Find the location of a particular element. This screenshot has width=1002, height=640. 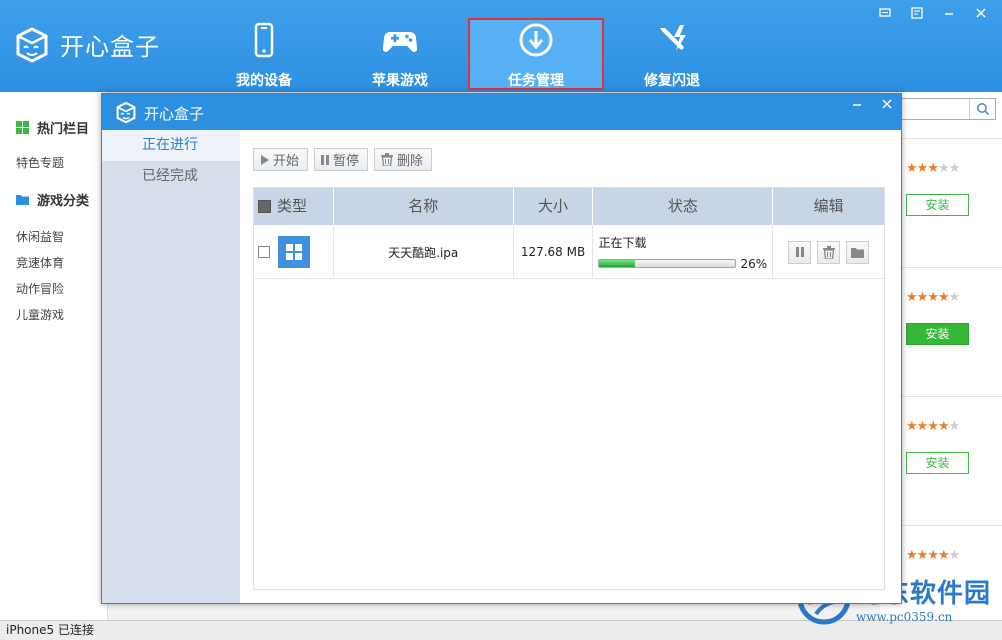

delete-button: 删除 is located at coordinates (403, 159).